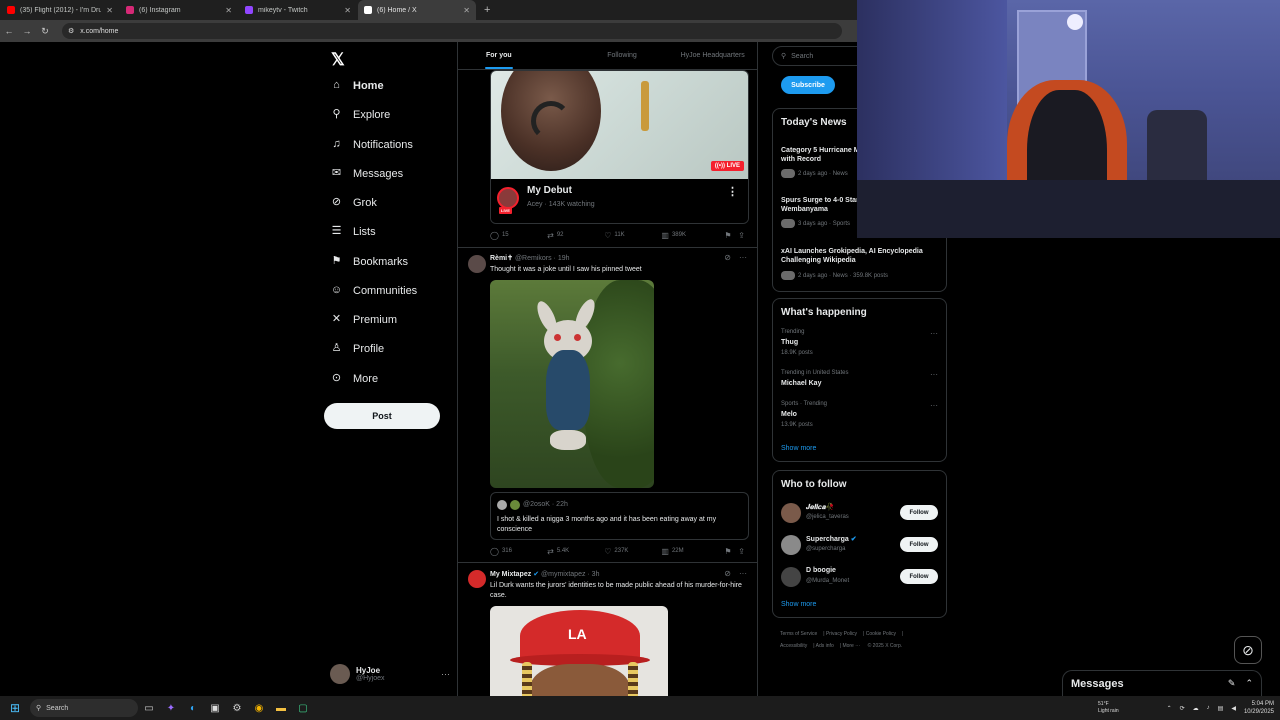  I want to click on taskbar-search: ⚲ Search, so click(84, 708).